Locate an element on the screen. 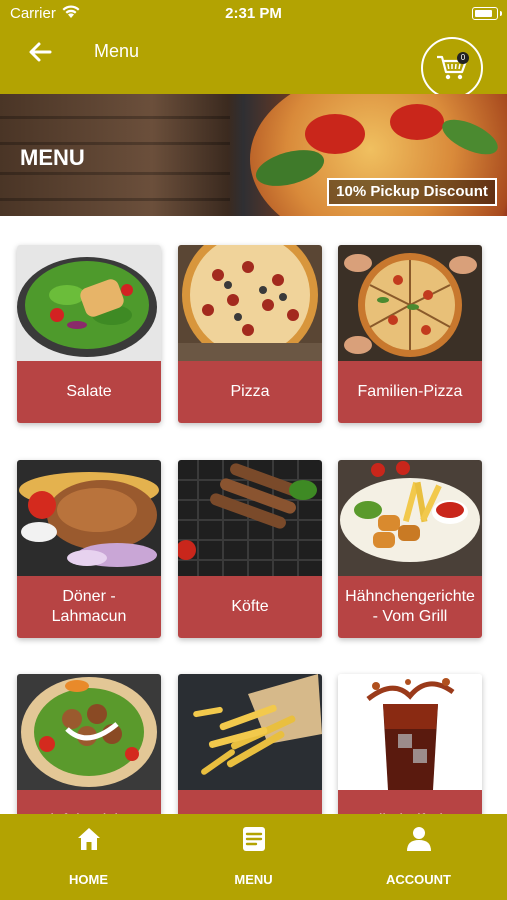 The width and height of the screenshot is (507, 900). tab-label: MENU is located at coordinates (253, 879).